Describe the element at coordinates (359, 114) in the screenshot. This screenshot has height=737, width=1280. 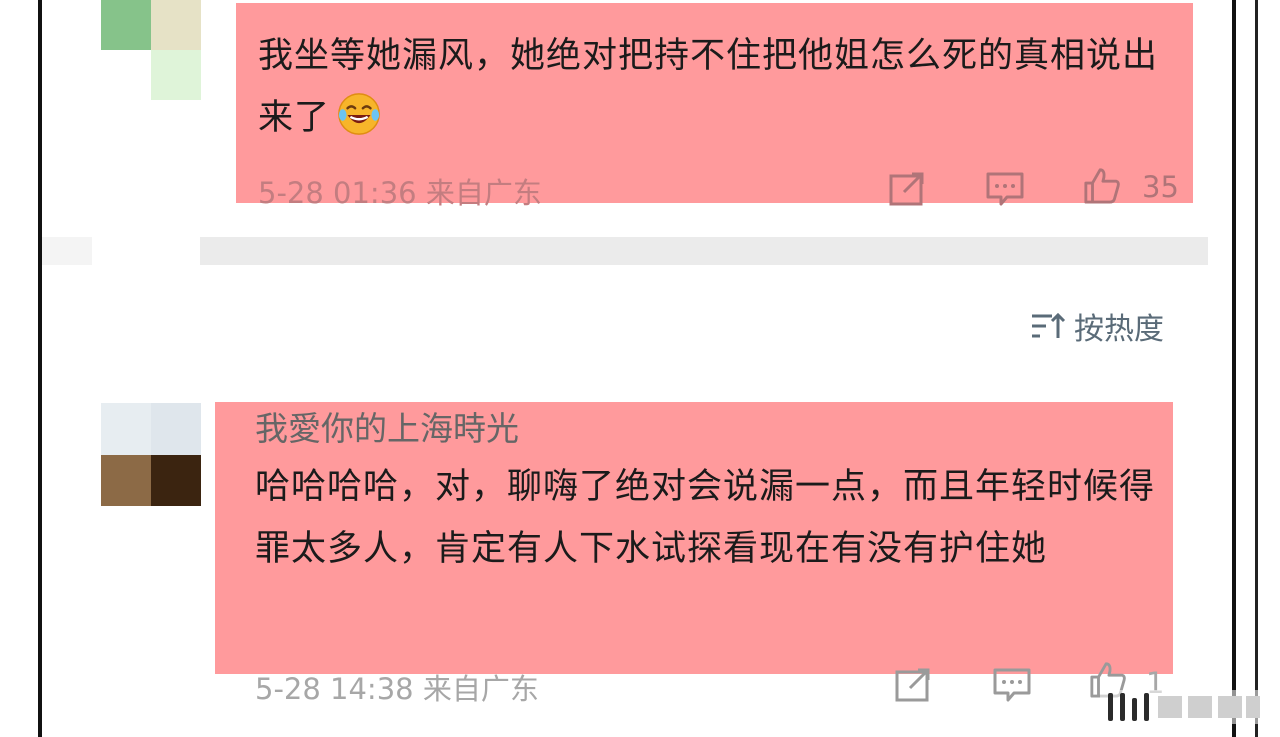
I see `laughing-tears-emoji` at that location.